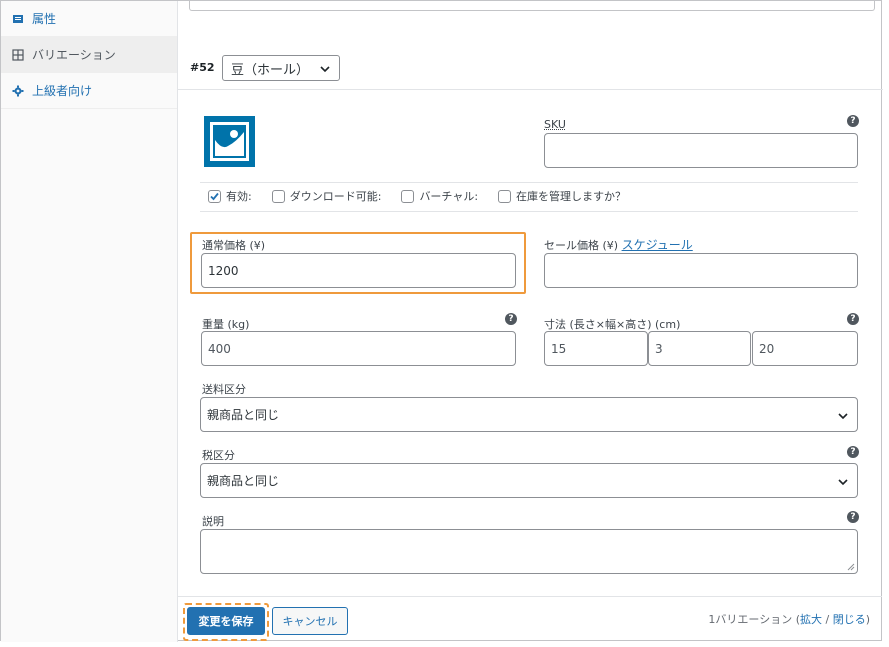 This screenshot has height=647, width=889. I want to click on downloadable-checkbox: ダウンロード可能:, so click(326, 196).